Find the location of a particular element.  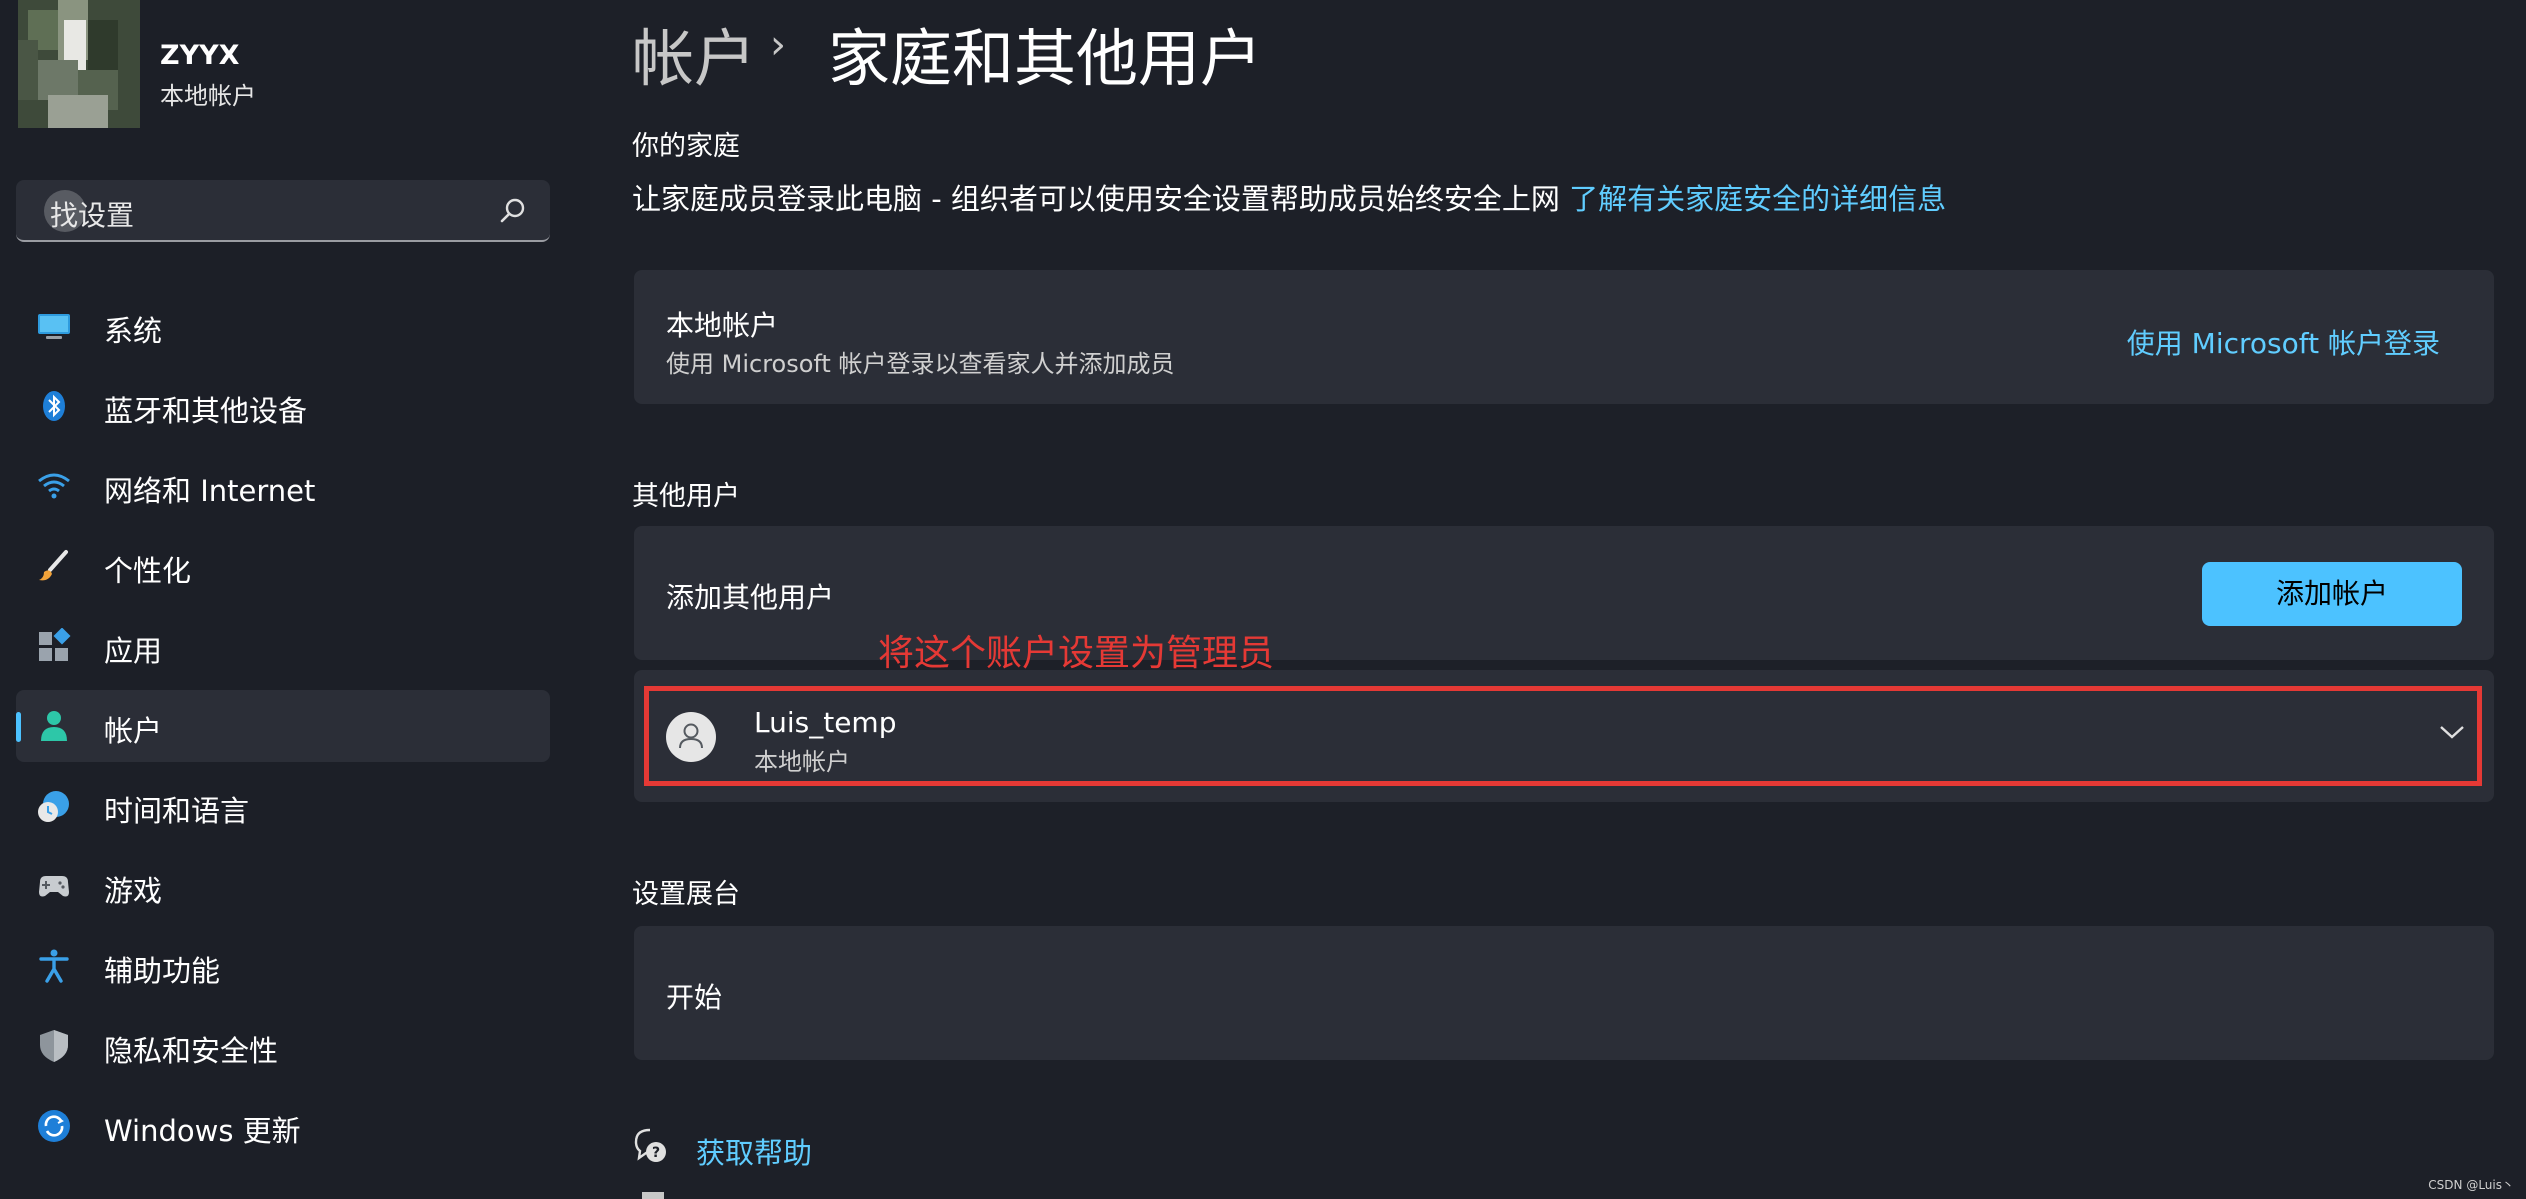

annotation-text: 将这个账户设置为管理员 is located at coordinates (1076, 653).